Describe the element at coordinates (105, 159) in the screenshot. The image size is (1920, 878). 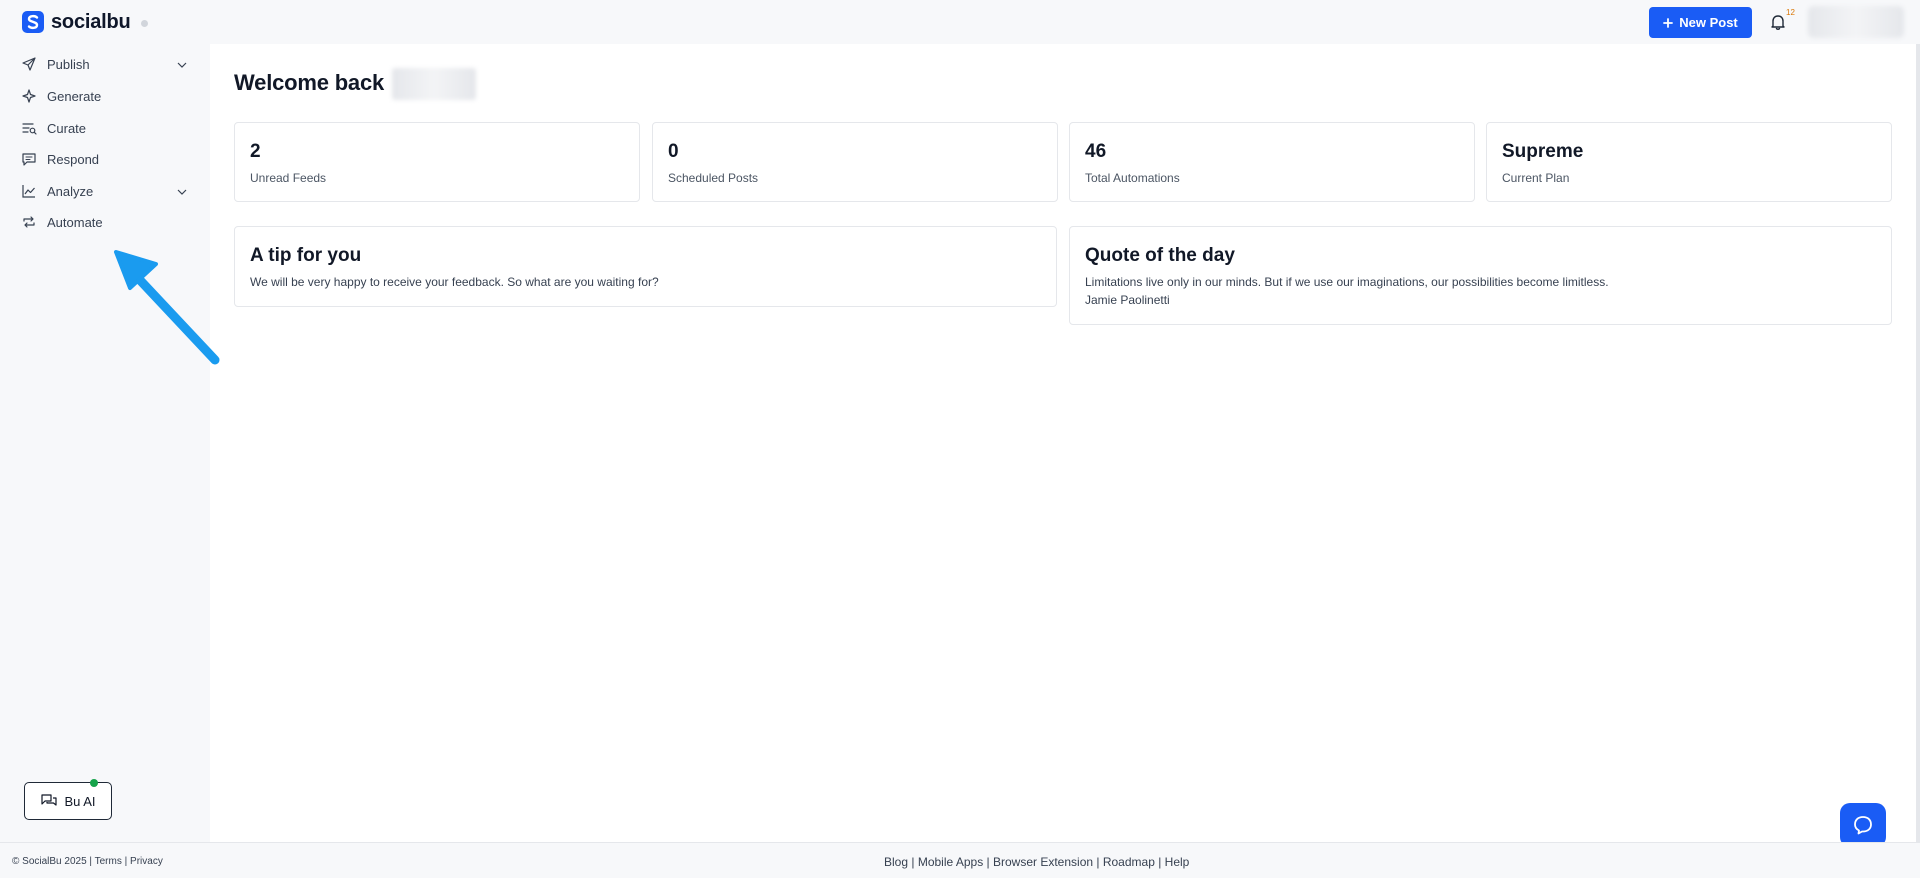
I see `sidebar-item-respond: Respond` at that location.